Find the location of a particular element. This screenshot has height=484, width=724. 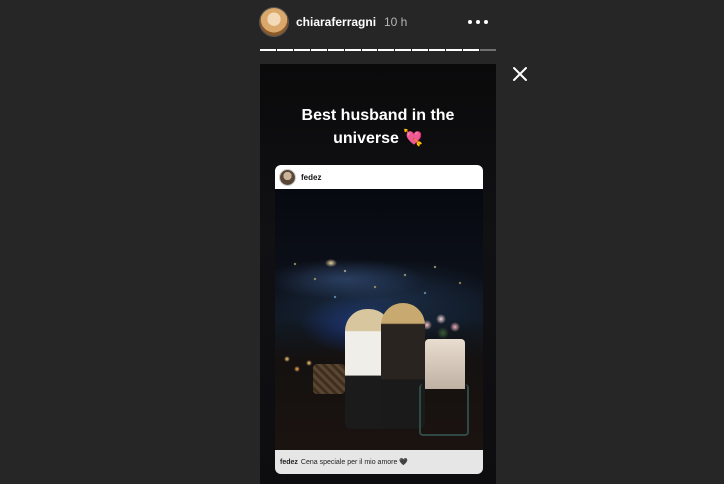

more-horizontal-icon is located at coordinates (470, 22).